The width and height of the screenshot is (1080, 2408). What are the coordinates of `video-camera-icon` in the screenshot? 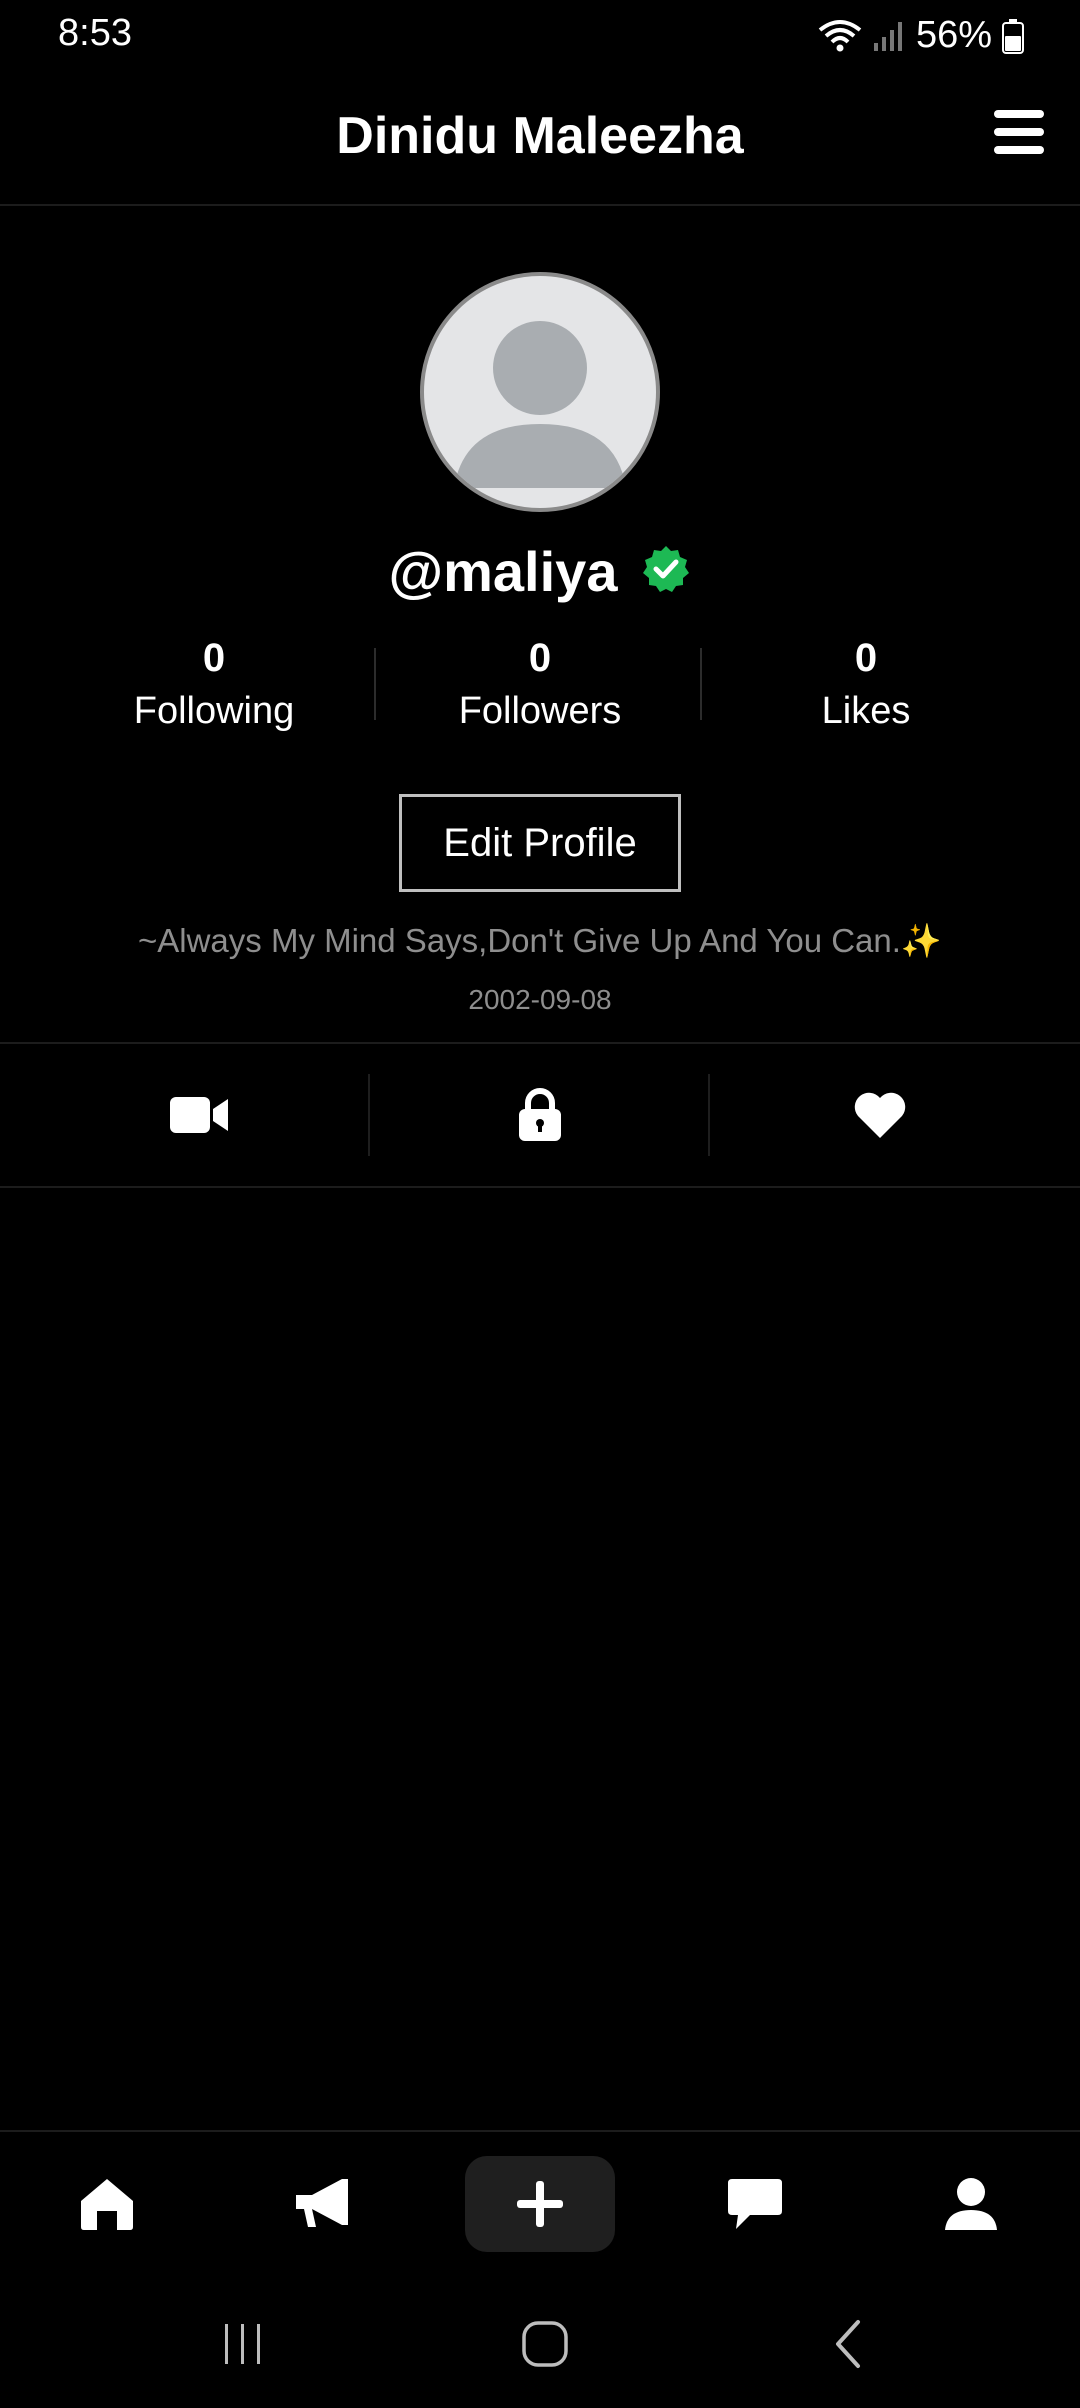 It's located at (199, 1115).